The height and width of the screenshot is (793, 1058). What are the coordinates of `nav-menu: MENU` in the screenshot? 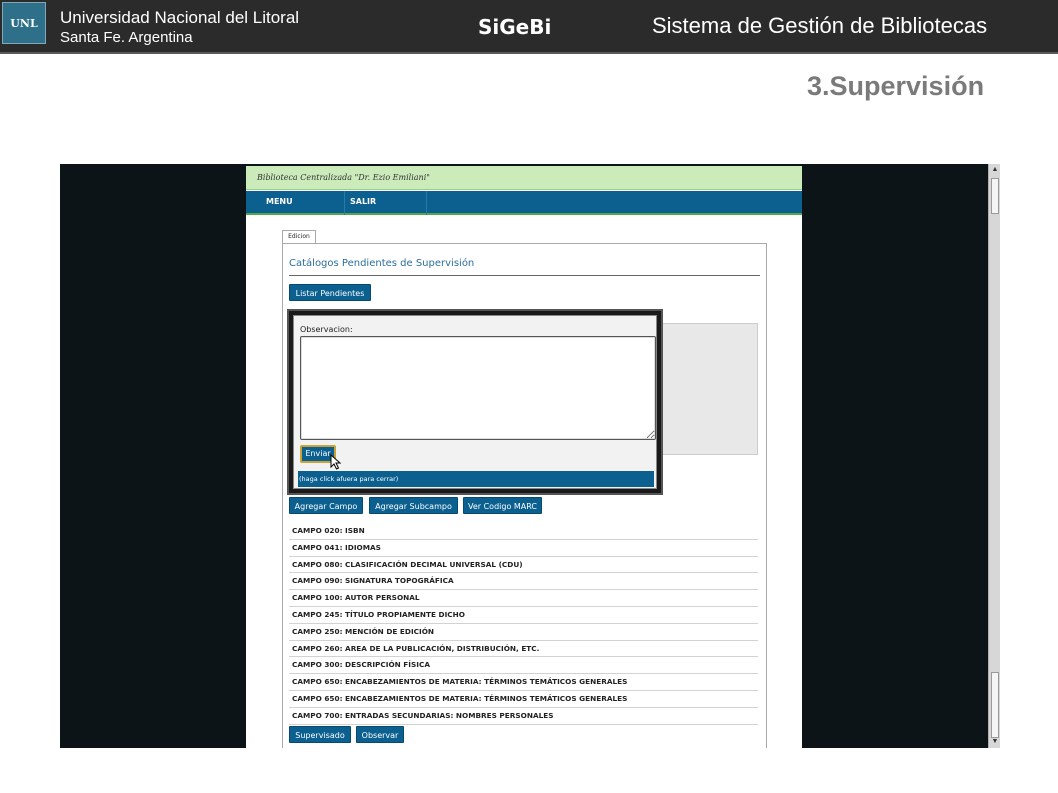 It's located at (279, 201).